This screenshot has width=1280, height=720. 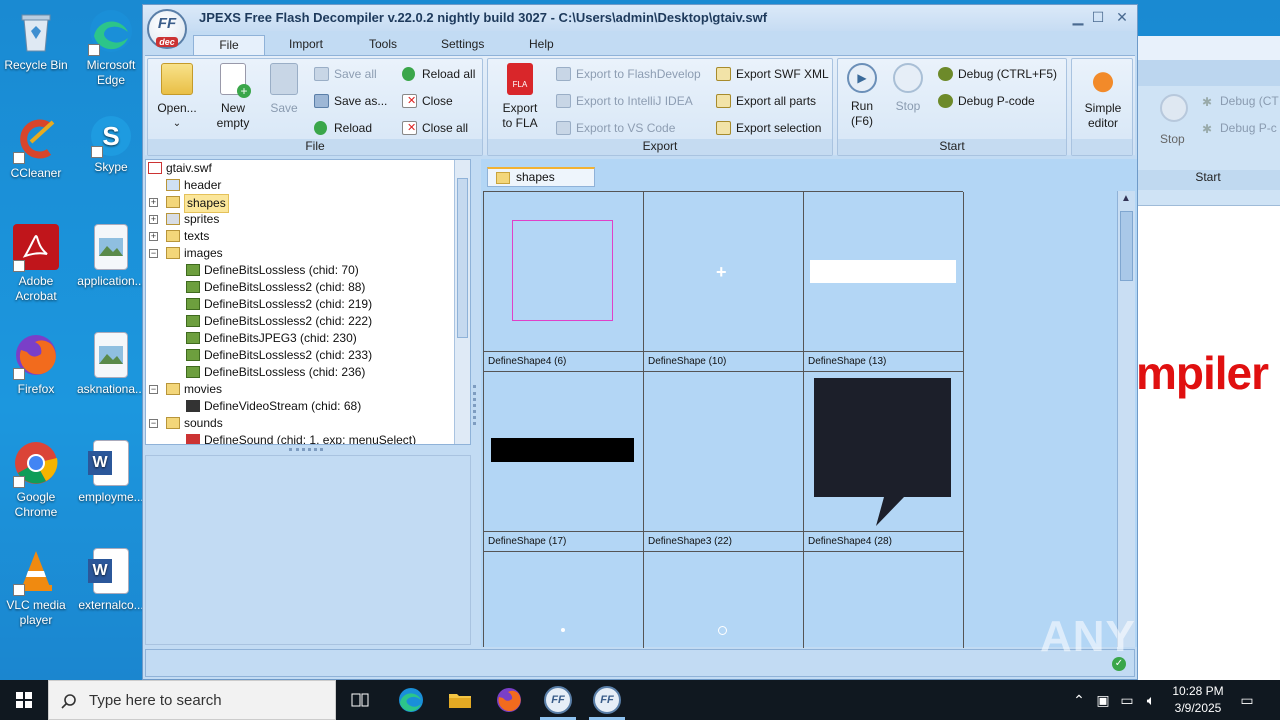 What do you see at coordinates (475, 405) in the screenshot?
I see `vertical-splitter` at bounding box center [475, 405].